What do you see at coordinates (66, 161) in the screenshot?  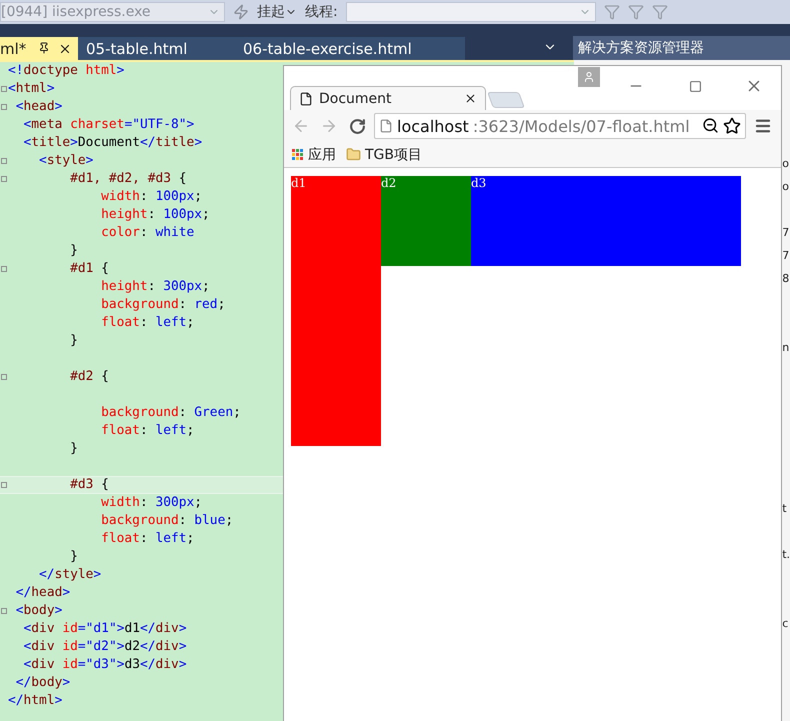 I see `code-line: <style>` at bounding box center [66, 161].